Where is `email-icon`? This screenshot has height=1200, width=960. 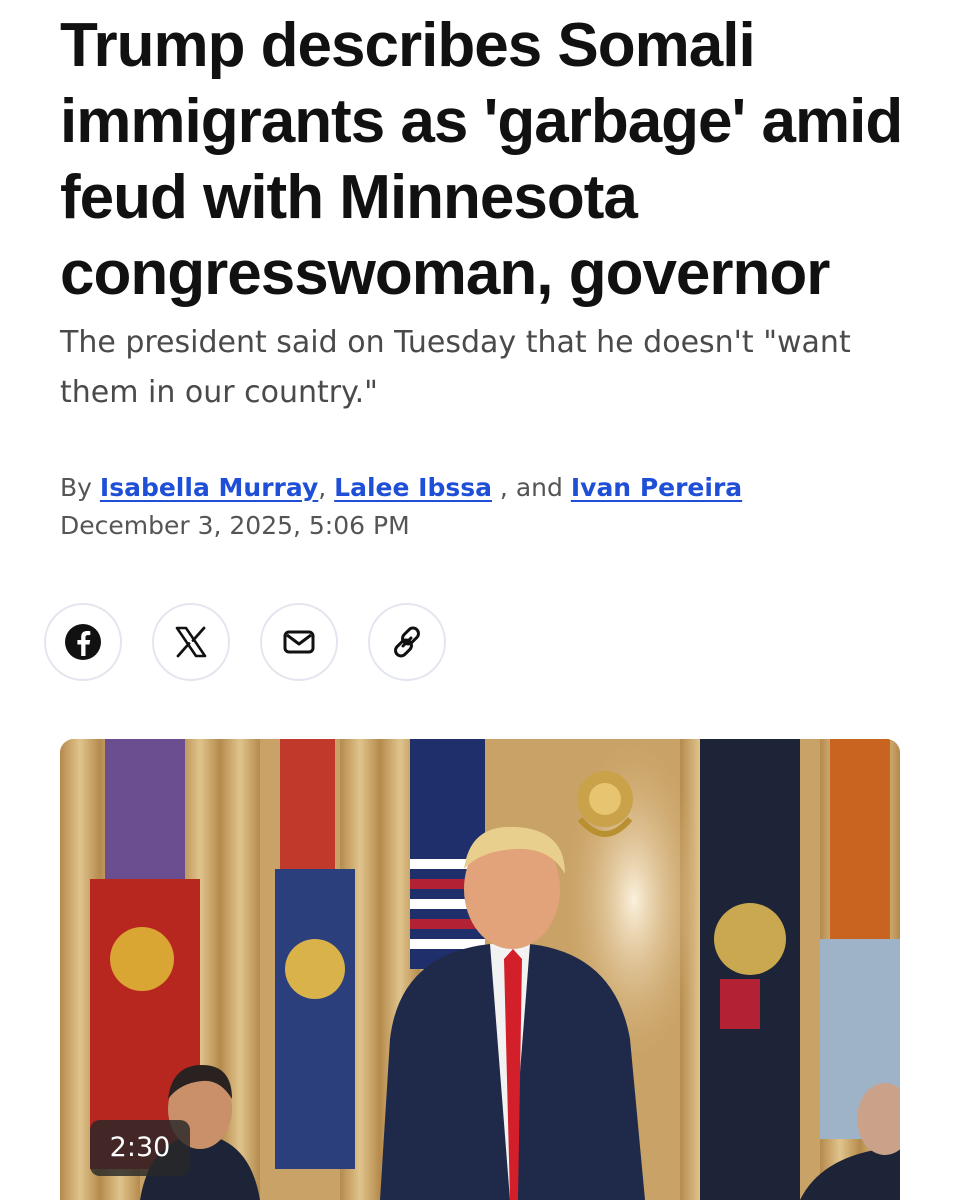 email-icon is located at coordinates (299, 642).